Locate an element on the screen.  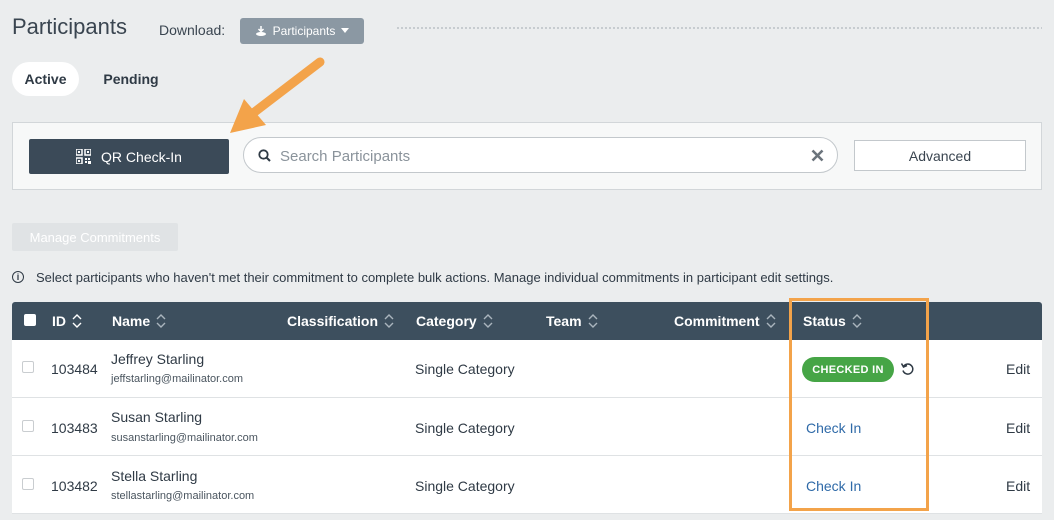
column-header-name-label: Name is located at coordinates (131, 321).